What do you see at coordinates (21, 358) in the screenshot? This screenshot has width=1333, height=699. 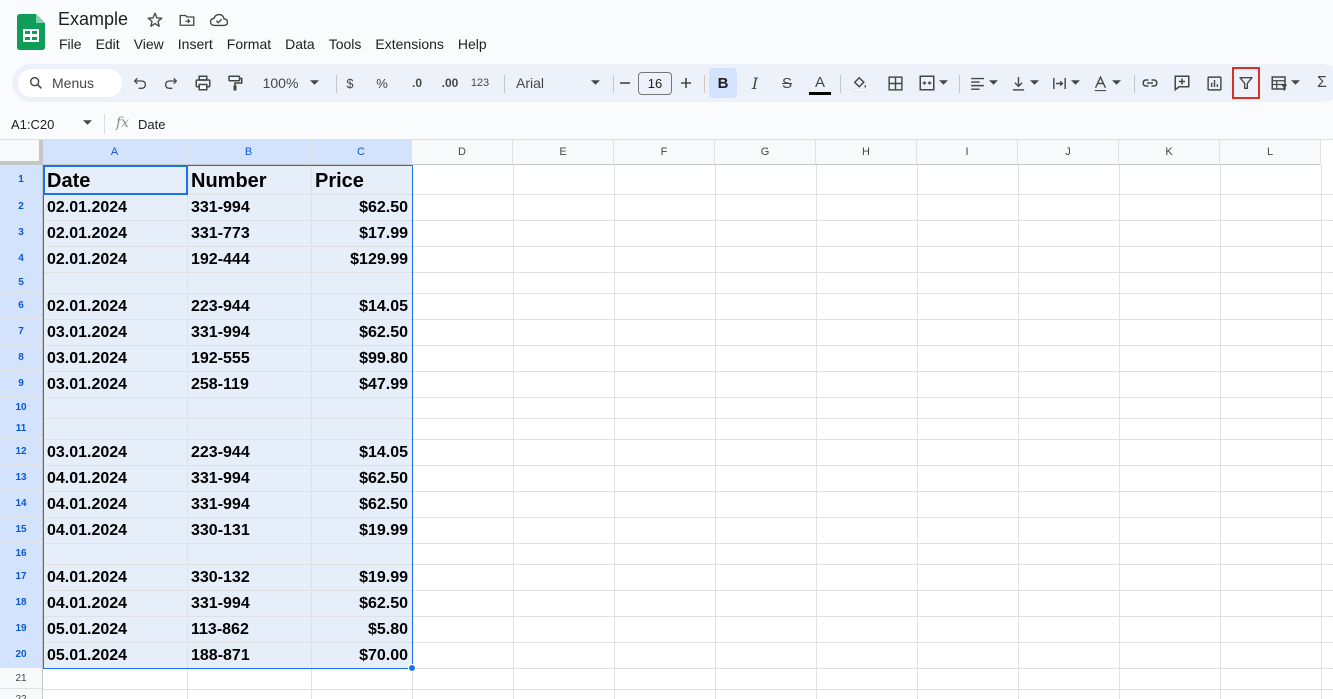 I see `row-header-8: 8` at bounding box center [21, 358].